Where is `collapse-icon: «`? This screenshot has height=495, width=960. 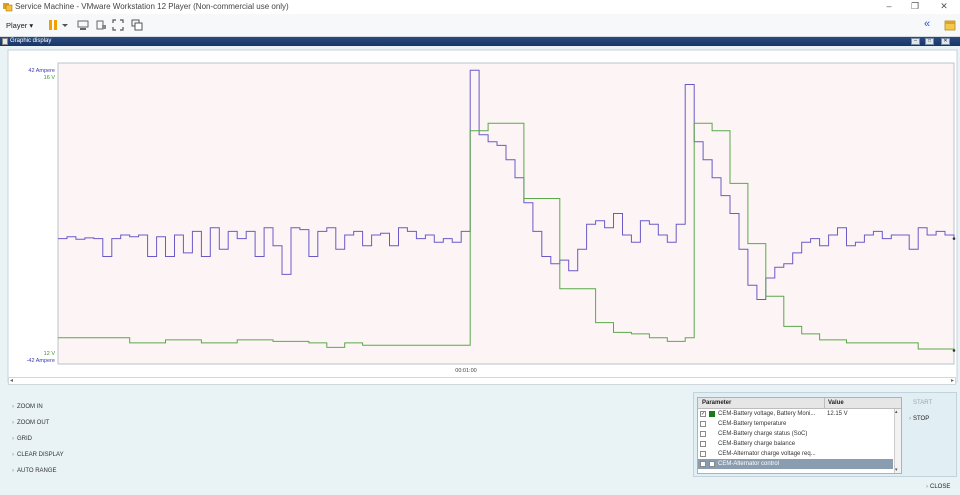 collapse-icon: « is located at coordinates (927, 24).